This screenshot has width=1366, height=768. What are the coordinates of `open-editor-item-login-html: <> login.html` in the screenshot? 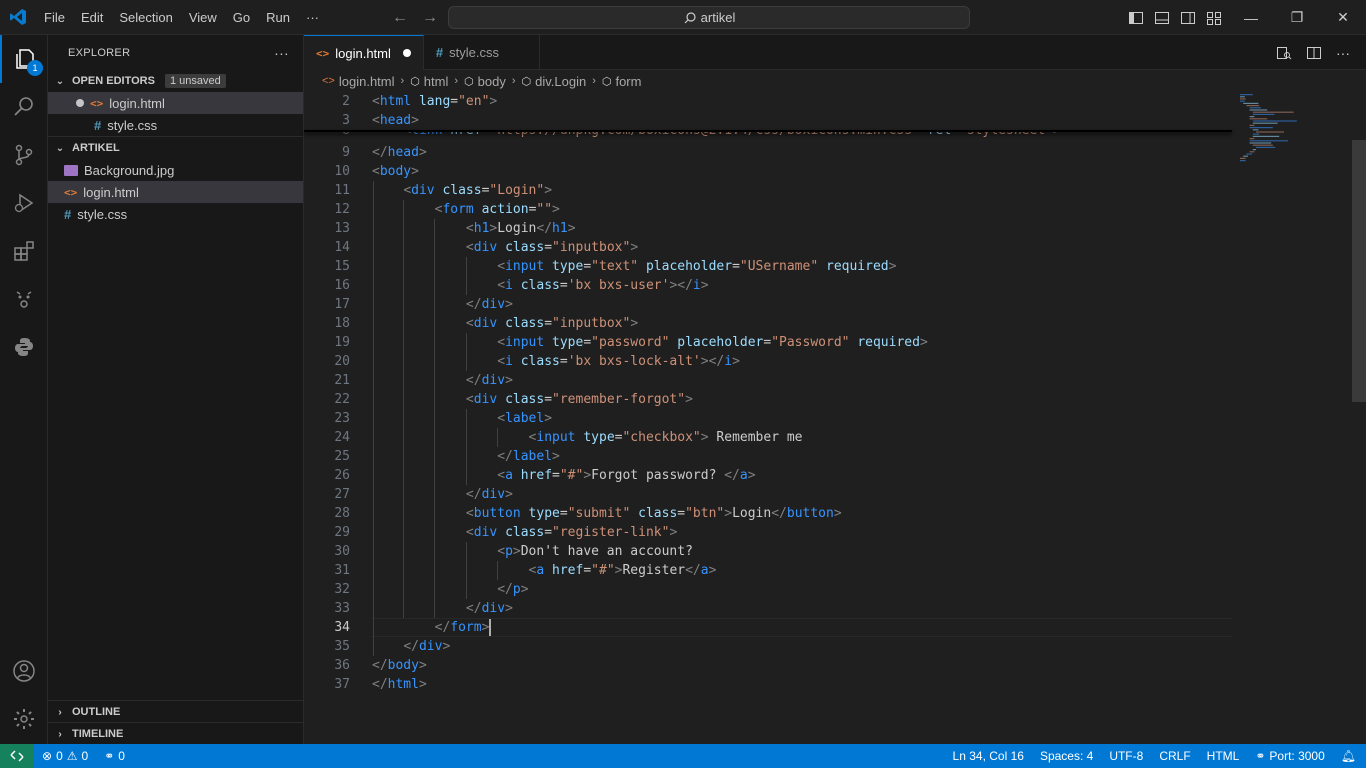 It's located at (175, 103).